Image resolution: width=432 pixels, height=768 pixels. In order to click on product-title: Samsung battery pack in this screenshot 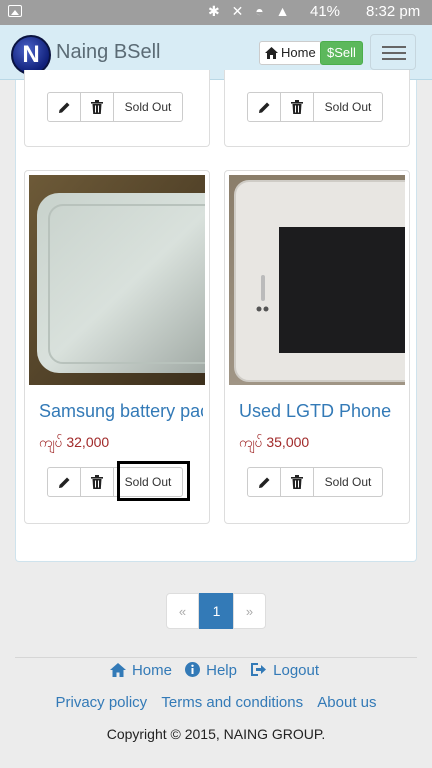, I will do `click(121, 411)`.